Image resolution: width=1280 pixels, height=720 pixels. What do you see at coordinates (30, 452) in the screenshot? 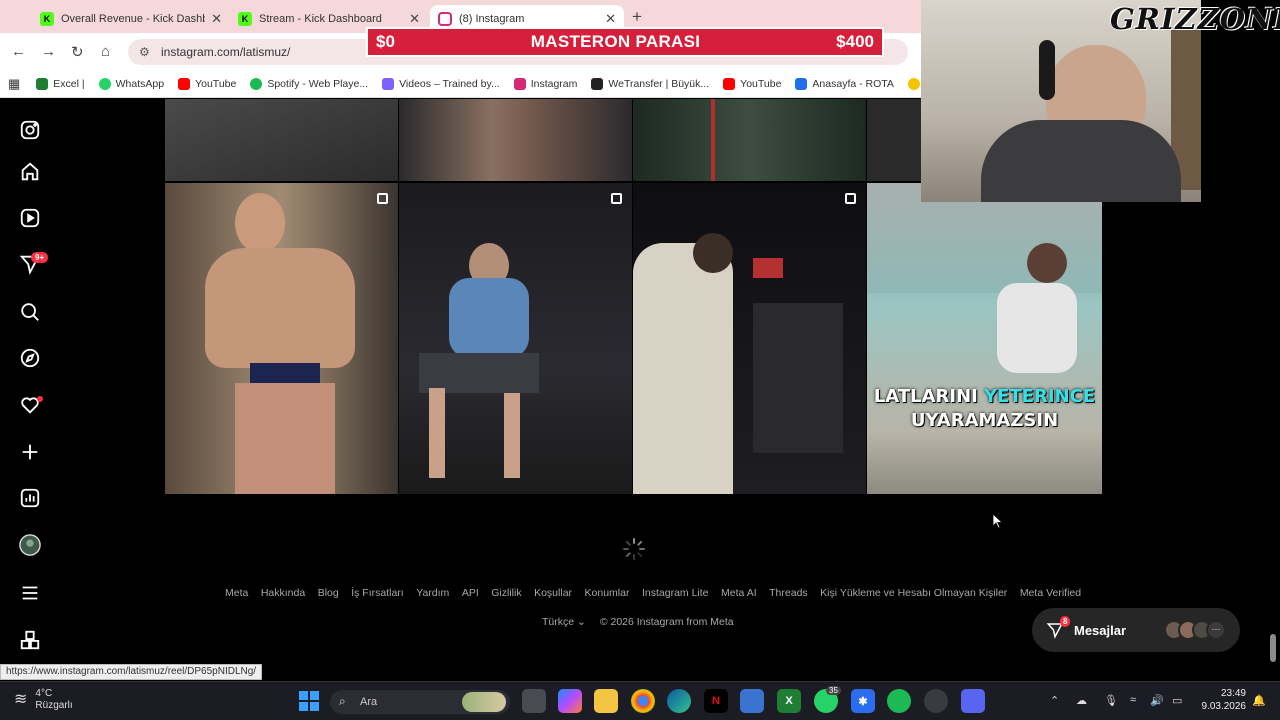
I see `create-icon` at bounding box center [30, 452].